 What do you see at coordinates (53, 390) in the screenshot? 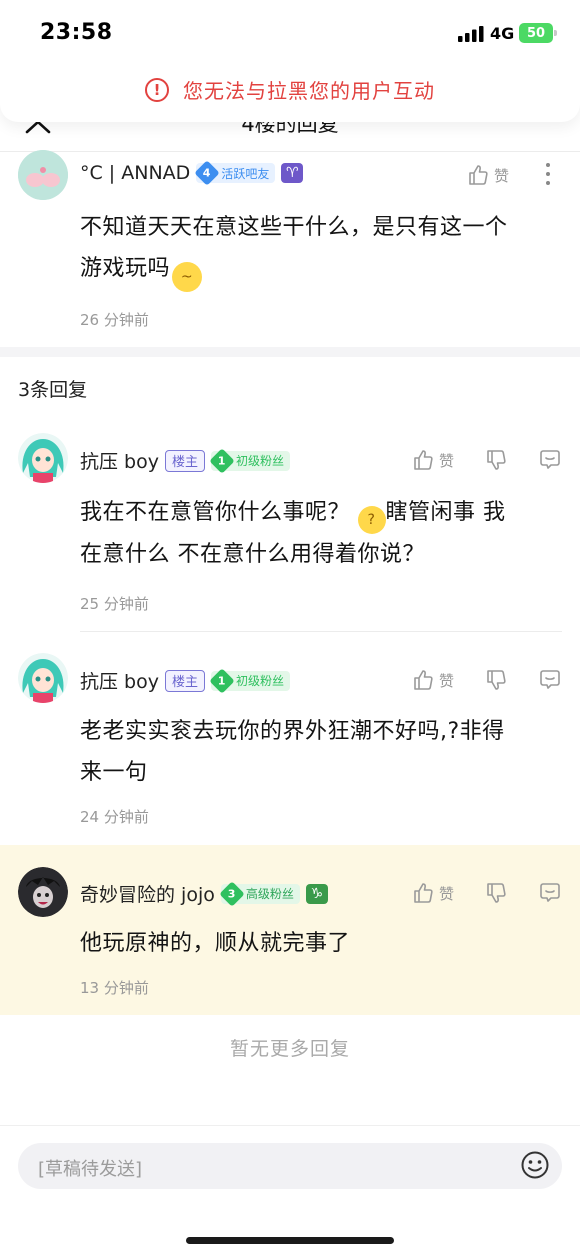
I see `reply-count: 3条回复` at bounding box center [53, 390].